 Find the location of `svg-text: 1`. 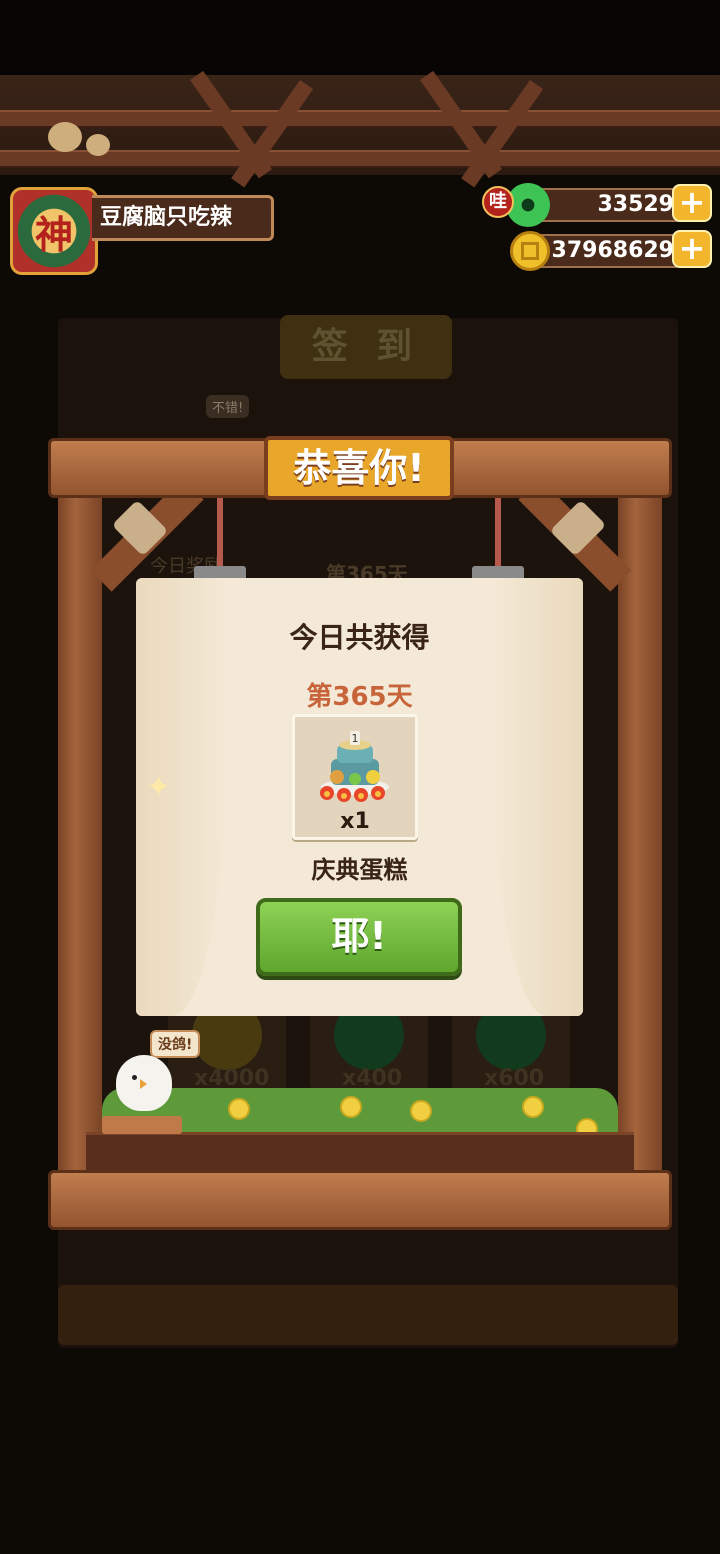

svg-text: 1 is located at coordinates (355, 738).